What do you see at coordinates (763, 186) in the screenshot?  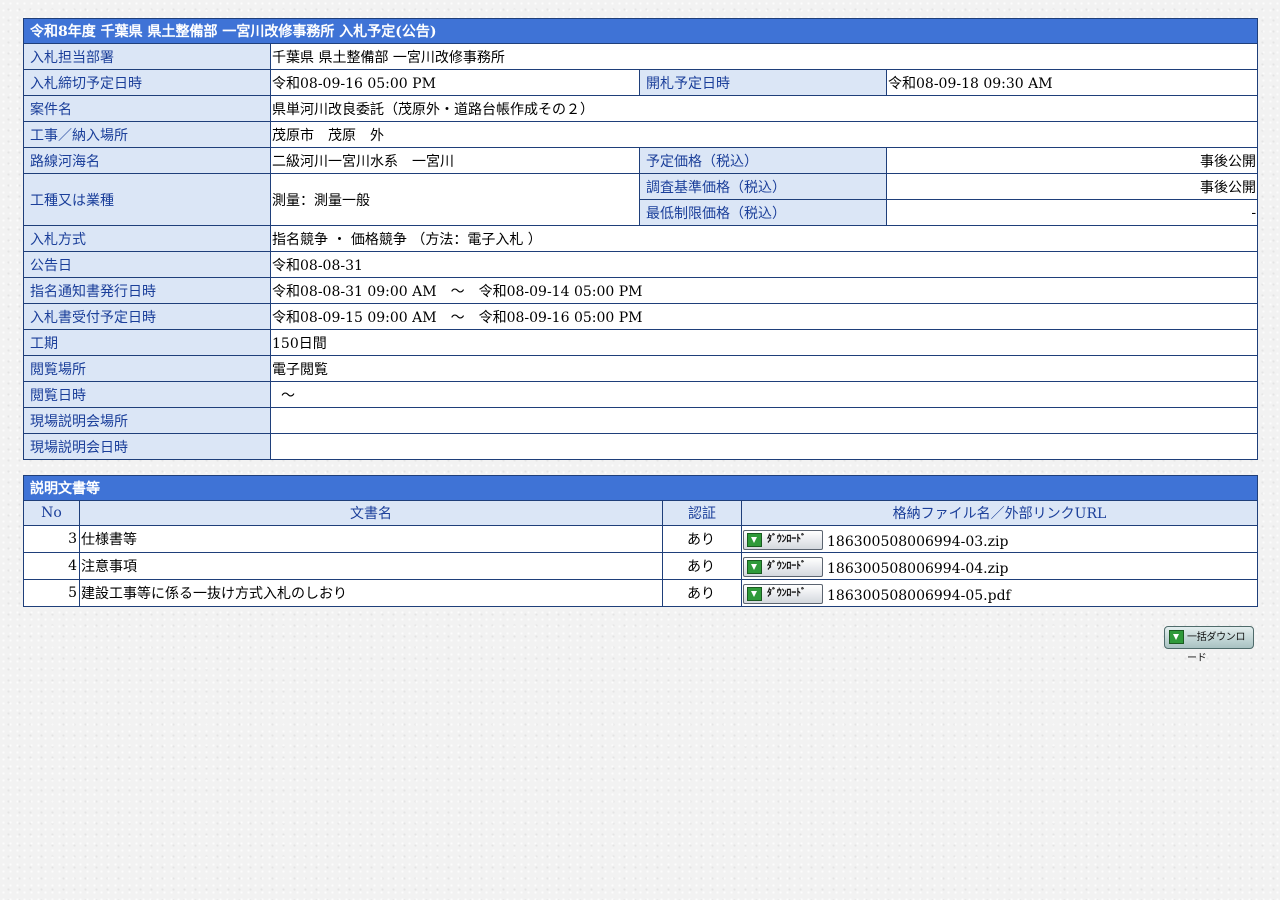 I see `survey-price-label: 調査基準価格（税込）` at bounding box center [763, 186].